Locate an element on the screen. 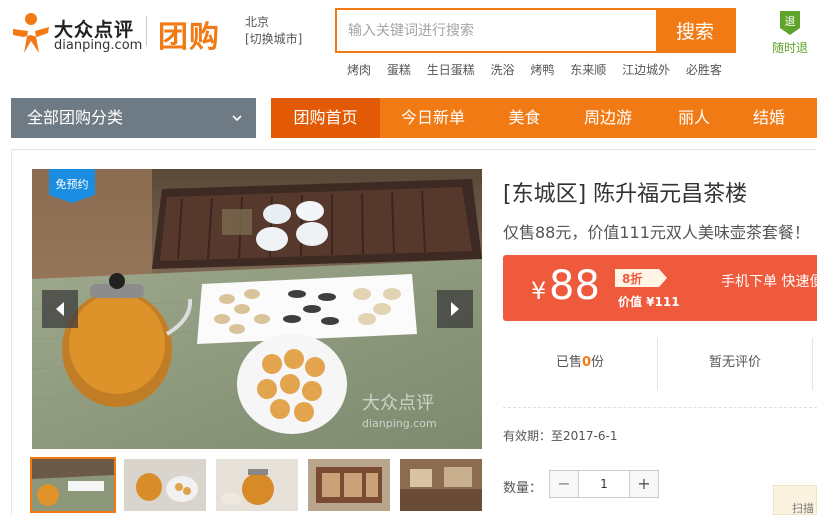 This screenshot has height=515, width=817. nav-item-nearby-trips: 周边游 is located at coordinates (608, 118).